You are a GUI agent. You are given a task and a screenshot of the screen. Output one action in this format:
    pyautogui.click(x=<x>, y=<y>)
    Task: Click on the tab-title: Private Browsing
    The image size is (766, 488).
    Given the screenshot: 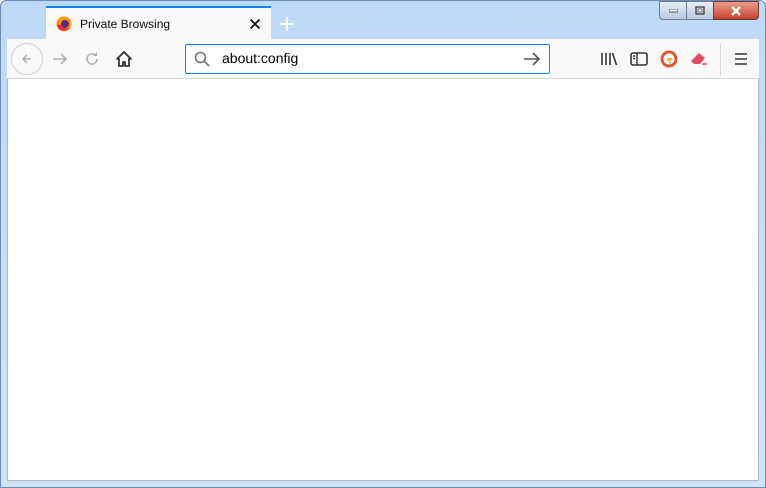 What is the action you would take?
    pyautogui.click(x=126, y=24)
    